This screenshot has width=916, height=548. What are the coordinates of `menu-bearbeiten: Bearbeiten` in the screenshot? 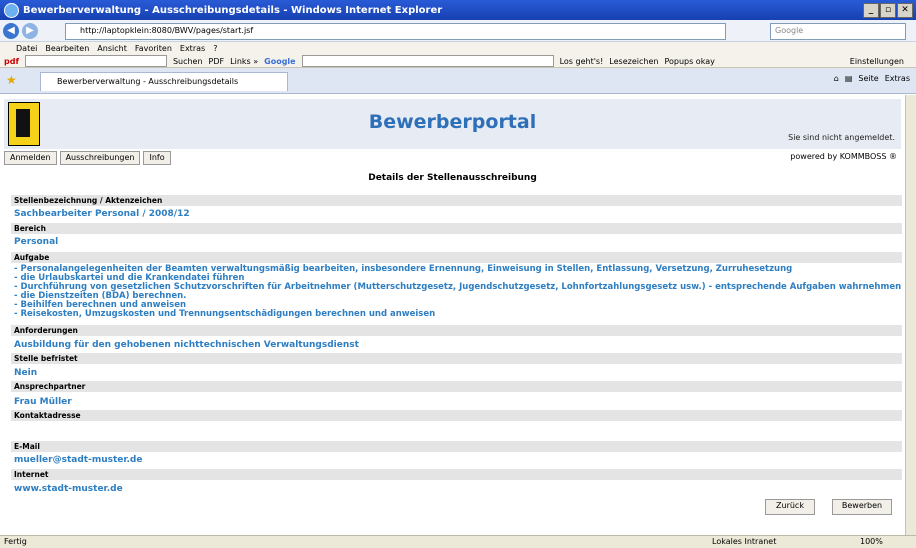 It's located at (67, 48).